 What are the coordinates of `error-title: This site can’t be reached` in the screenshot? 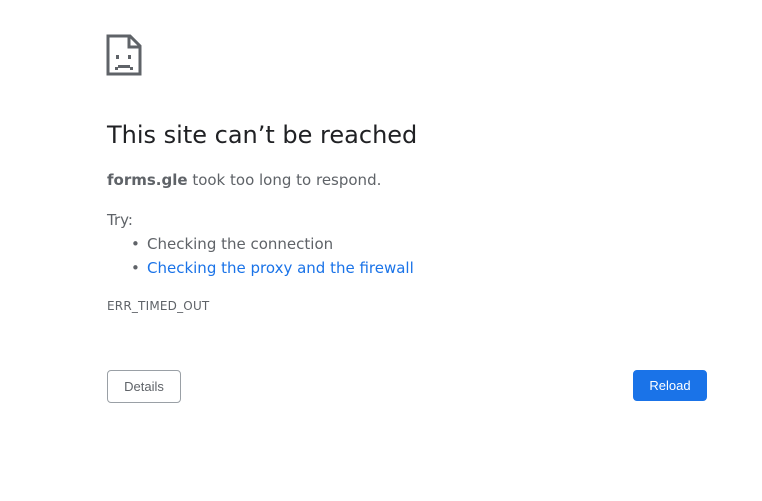 It's located at (262, 135).